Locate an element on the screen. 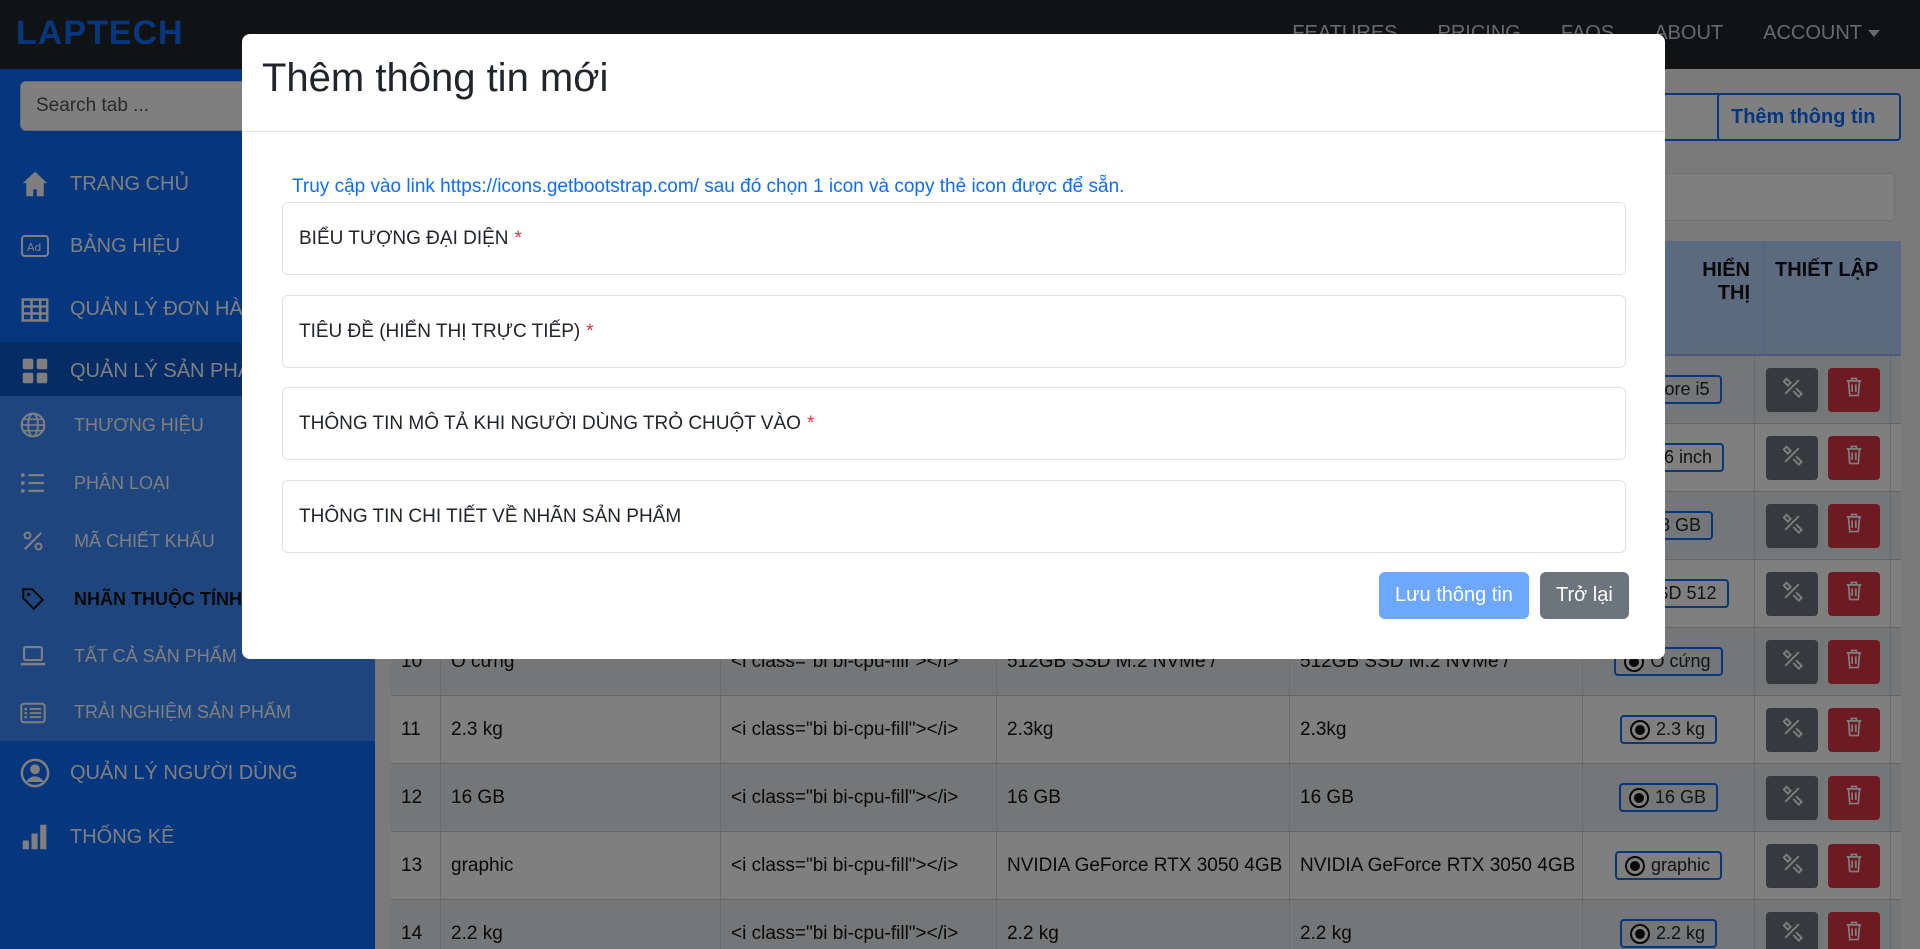 The height and width of the screenshot is (949, 1920). back-button: Trở lại is located at coordinates (1584, 595).